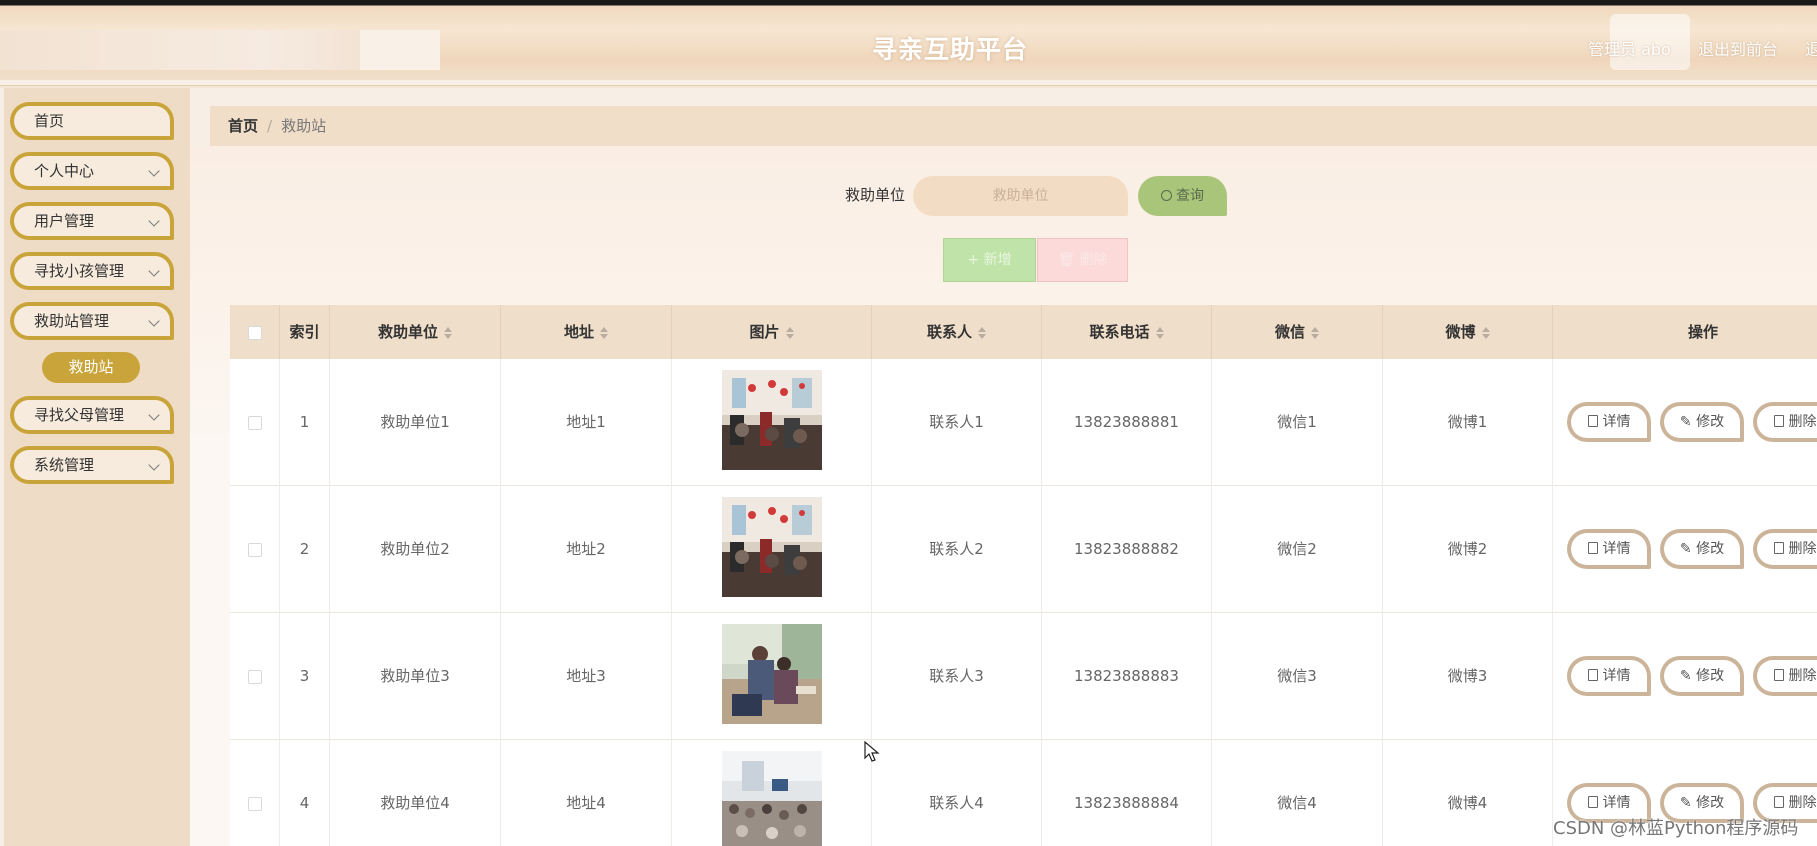 Image resolution: width=1817 pixels, height=846 pixels. I want to click on cell-unit: 救助单位4, so click(415, 793).